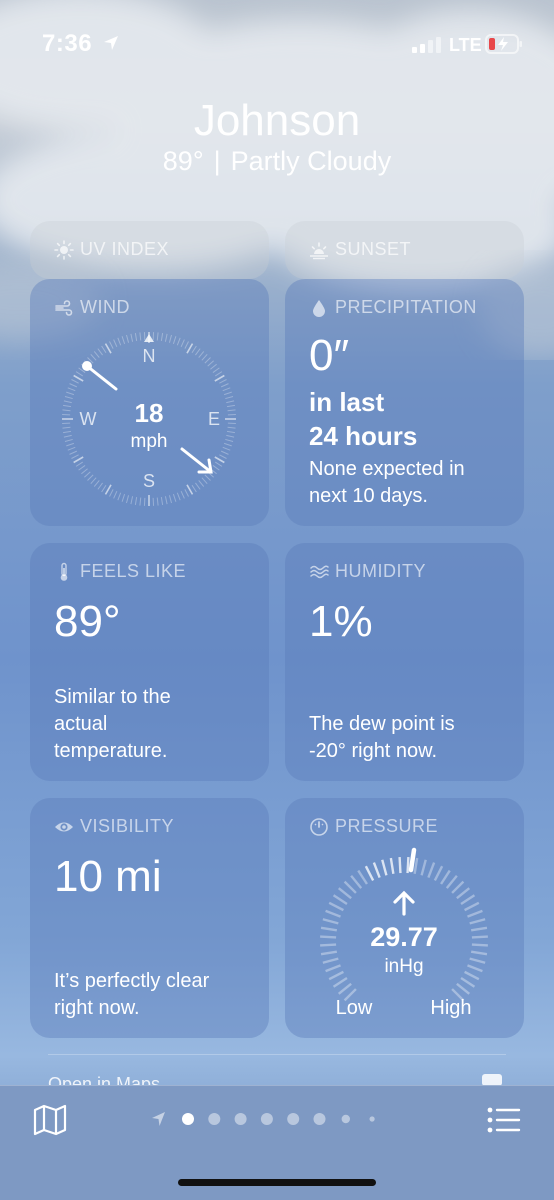  I want to click on current-temperature: 89°, so click(183, 161).